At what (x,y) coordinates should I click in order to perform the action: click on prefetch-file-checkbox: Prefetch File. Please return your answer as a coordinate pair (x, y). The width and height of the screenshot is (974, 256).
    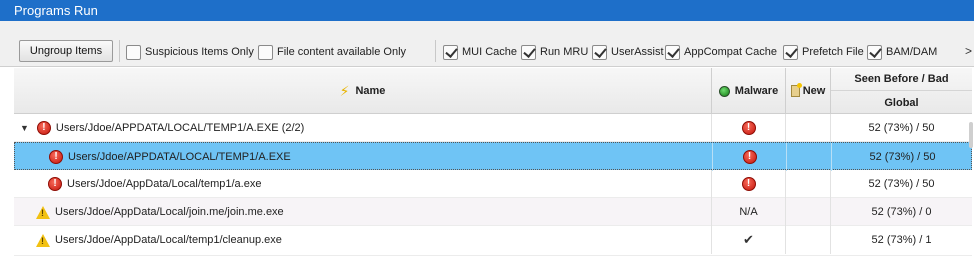
    Looking at the image, I should click on (823, 52).